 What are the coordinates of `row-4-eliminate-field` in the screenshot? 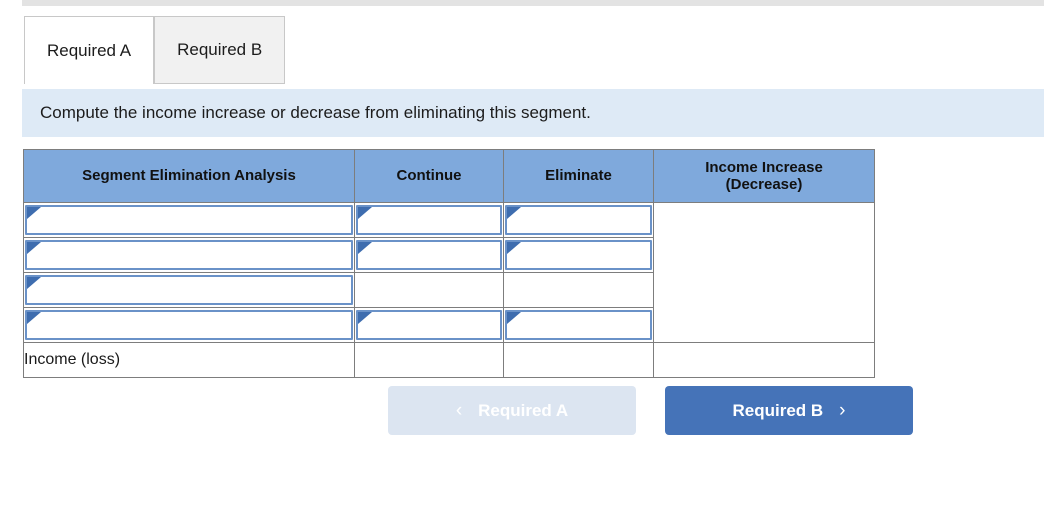 It's located at (578, 325).